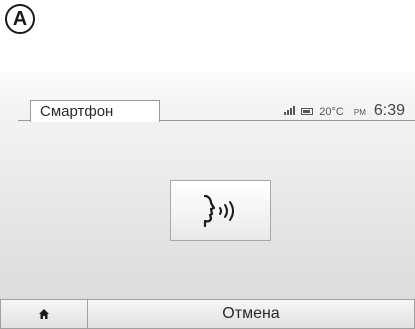 This screenshot has width=415, height=329. I want to click on home-icon, so click(44, 314).